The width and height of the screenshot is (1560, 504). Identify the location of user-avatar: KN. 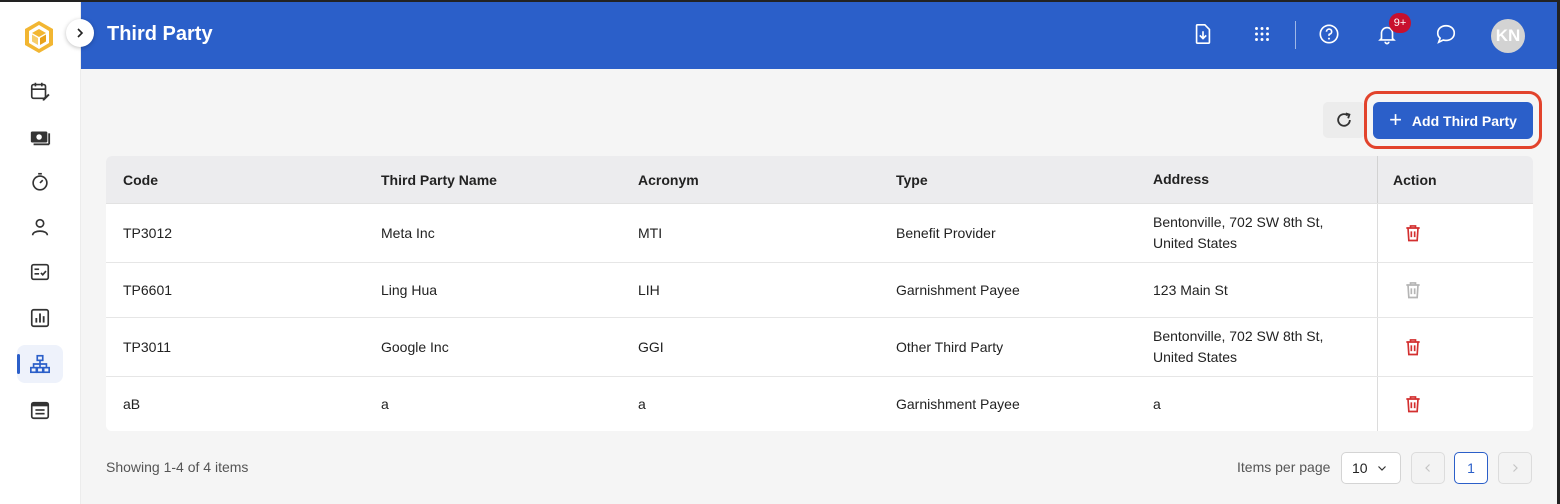
(1508, 36).